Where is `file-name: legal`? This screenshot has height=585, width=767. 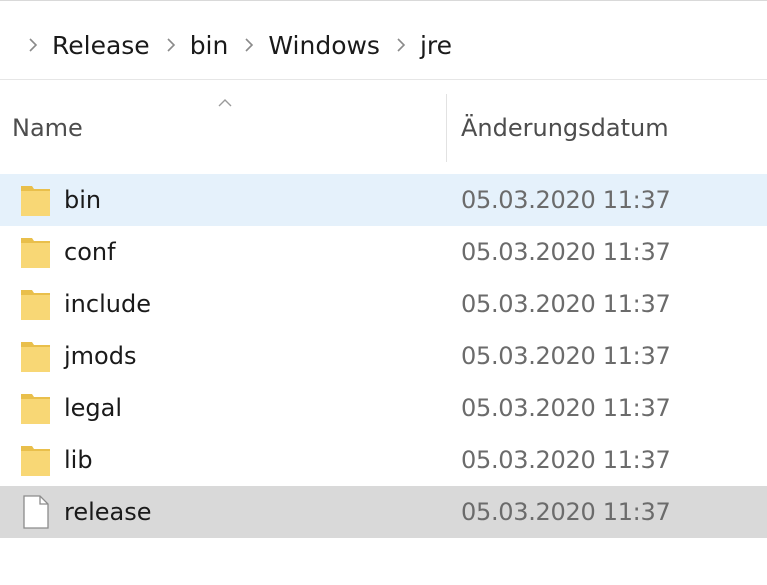
file-name: legal is located at coordinates (93, 408).